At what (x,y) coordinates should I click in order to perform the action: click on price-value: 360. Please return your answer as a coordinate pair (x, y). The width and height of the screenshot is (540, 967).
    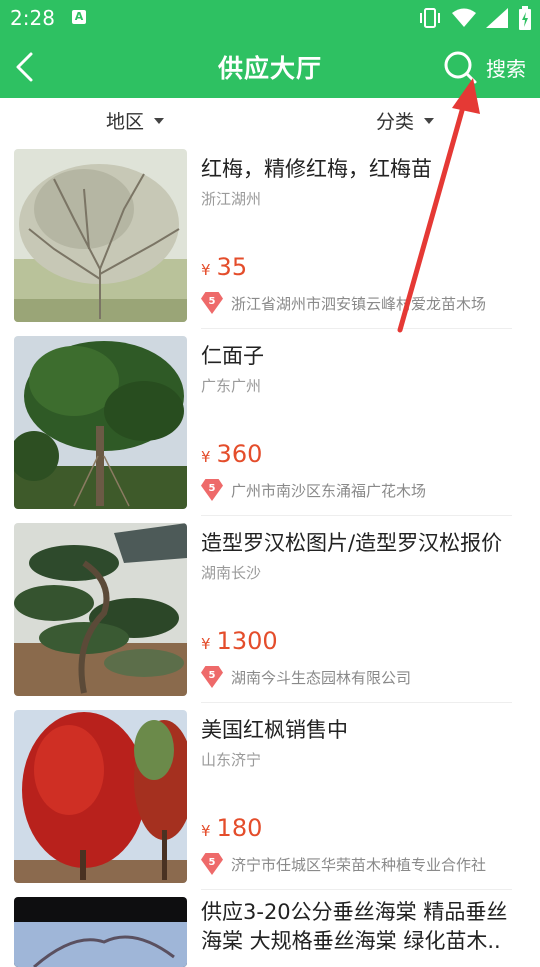
    Looking at the image, I should click on (239, 454).